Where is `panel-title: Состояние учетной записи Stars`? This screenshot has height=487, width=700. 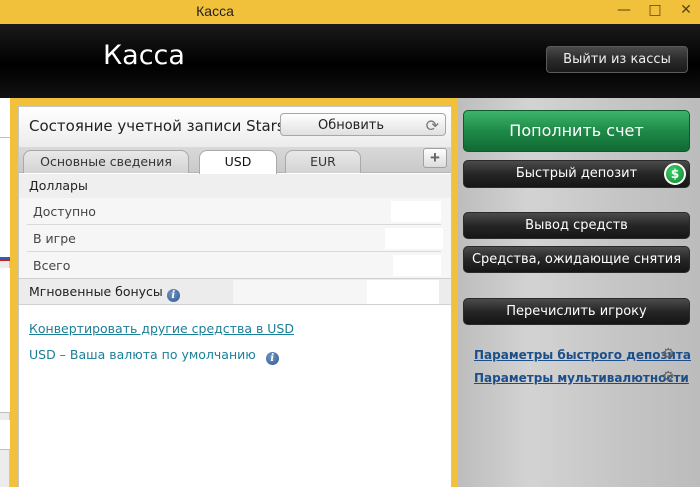 panel-title: Состояние учетной записи Stars is located at coordinates (157, 126).